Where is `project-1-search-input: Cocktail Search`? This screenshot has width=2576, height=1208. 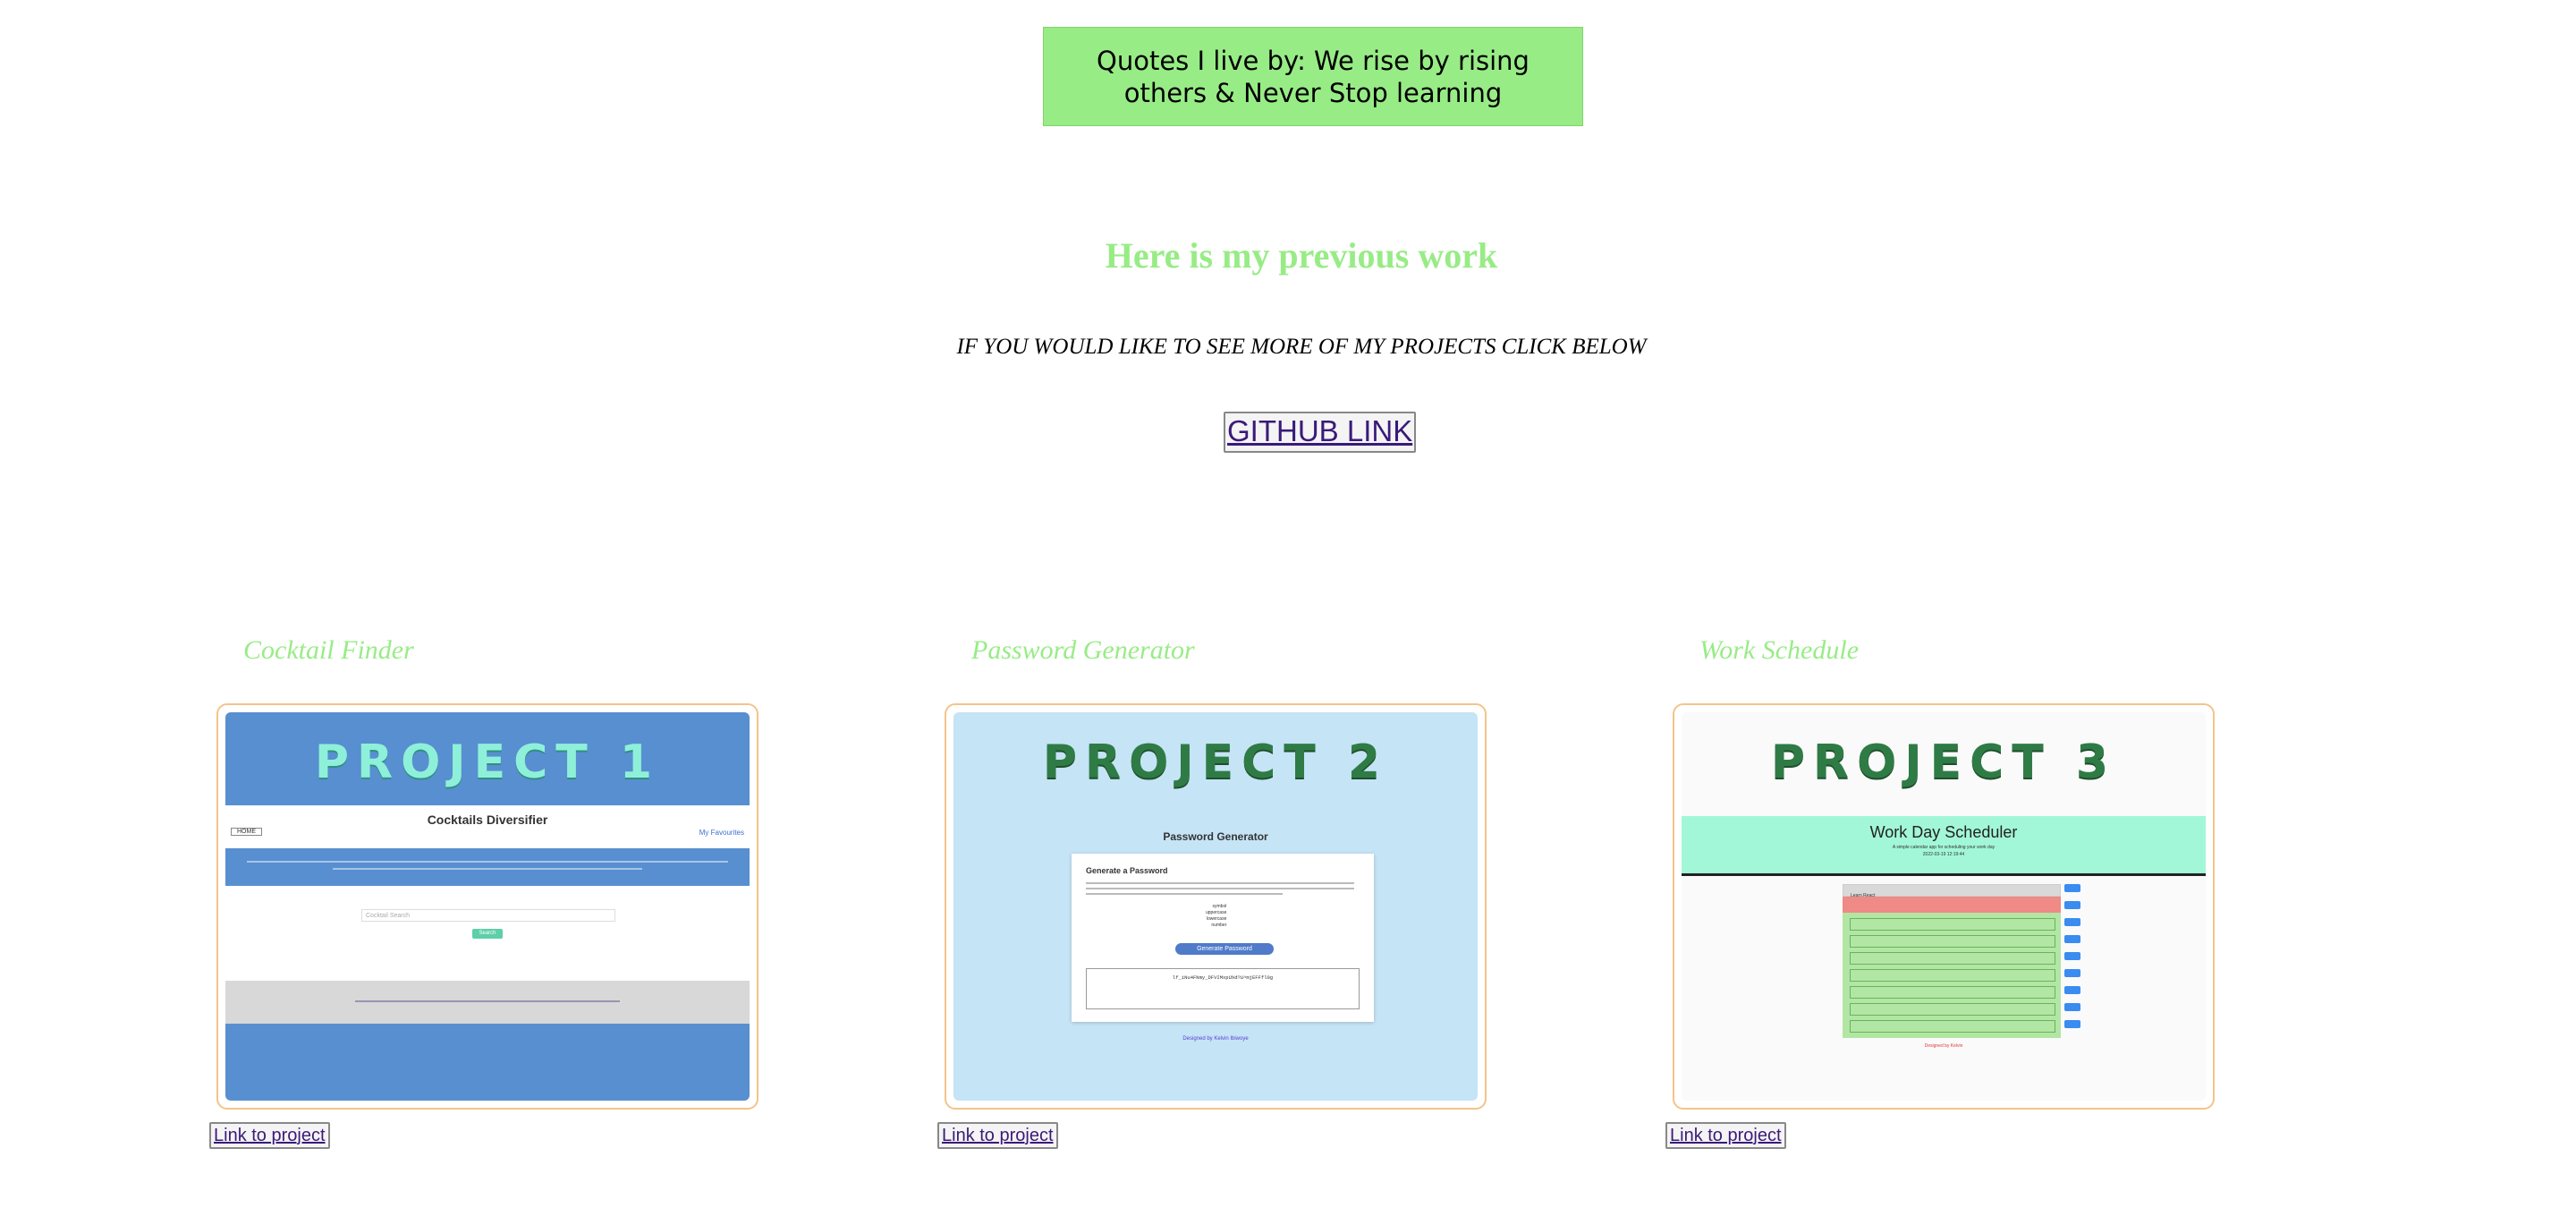
project-1-search-input: Cocktail Search is located at coordinates (488, 915).